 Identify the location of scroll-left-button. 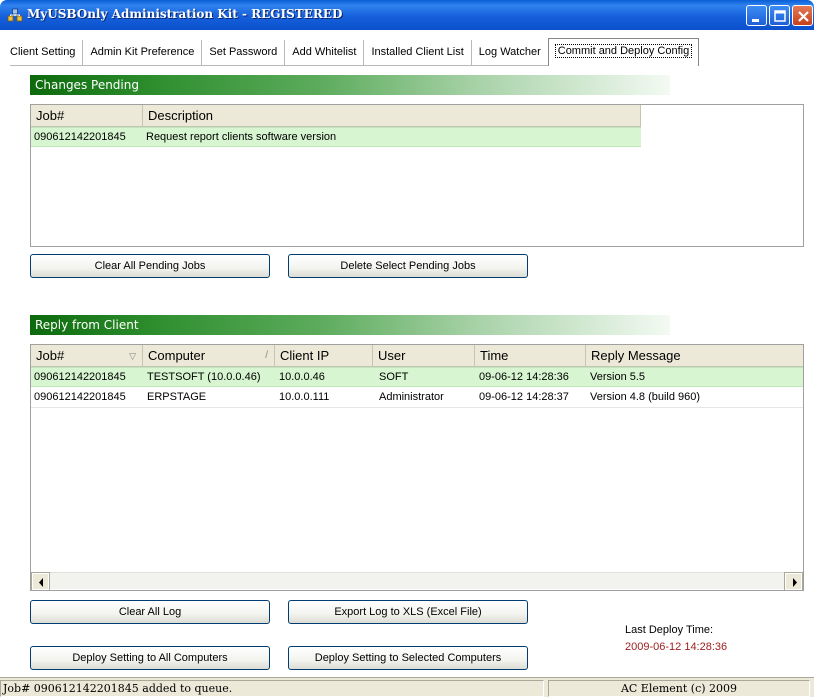
(40, 581).